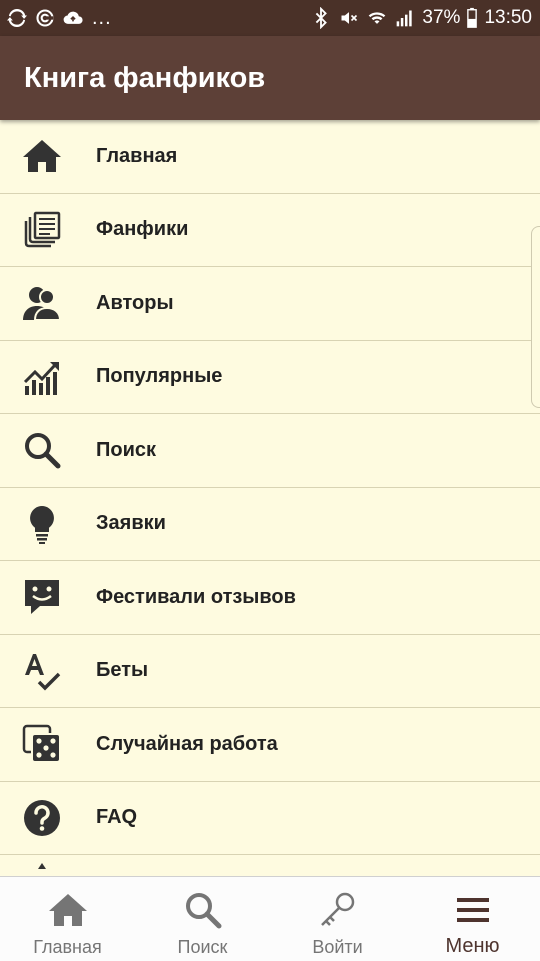  Describe the element at coordinates (135, 302) in the screenshot. I see `menu-item-label: Авторы` at that location.